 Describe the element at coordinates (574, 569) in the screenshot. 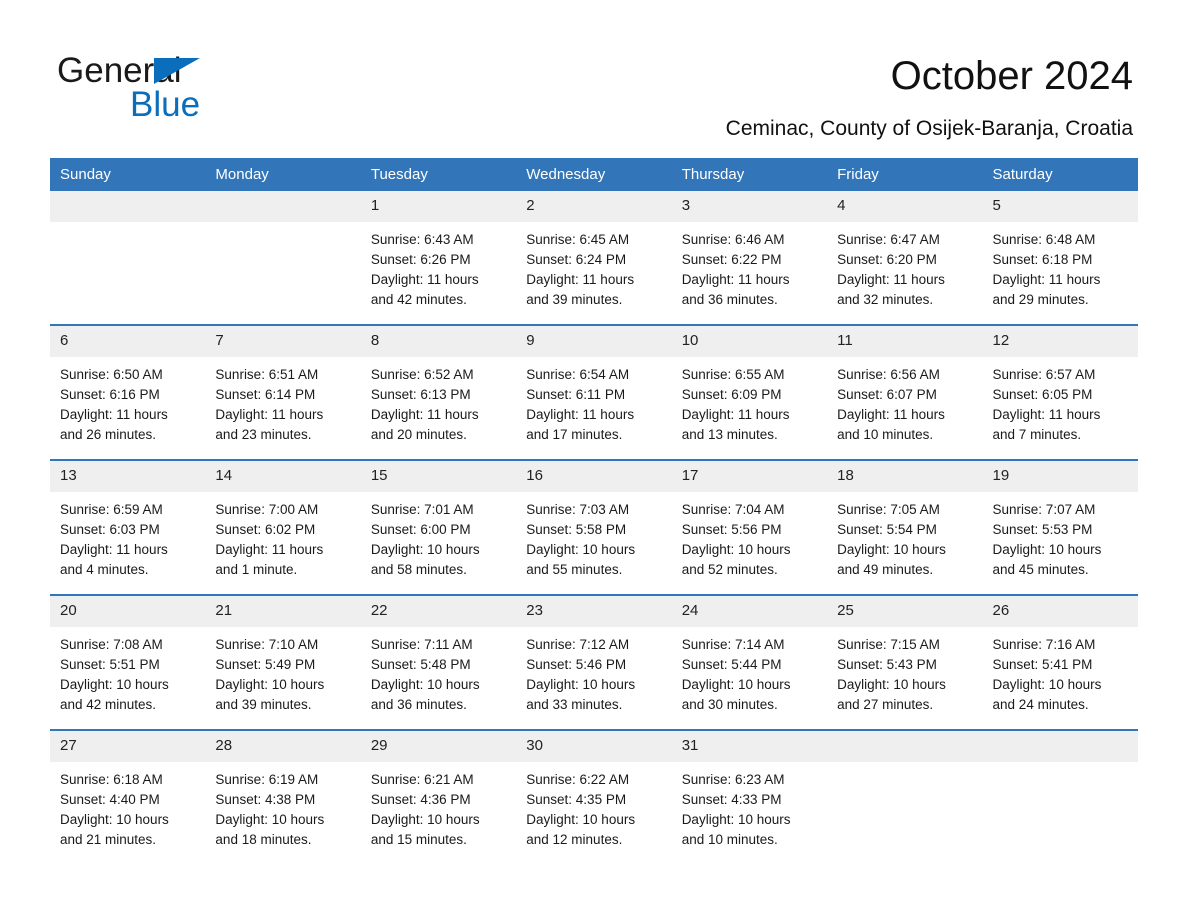

I see `daylight-duration-line2: and 55 minutes.` at that location.